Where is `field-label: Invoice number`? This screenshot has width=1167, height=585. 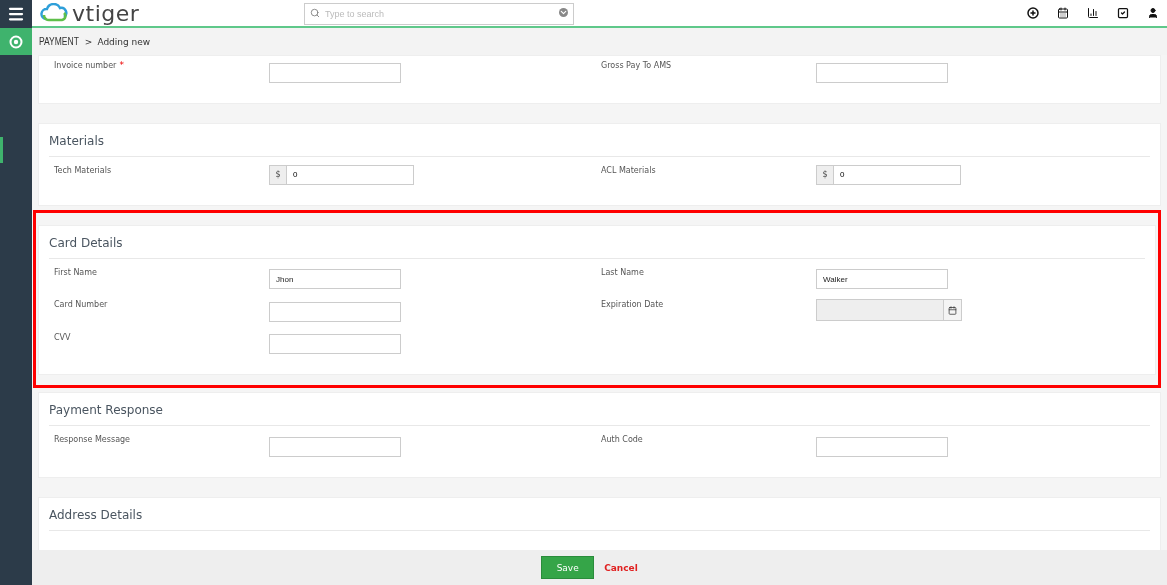 field-label: Invoice number is located at coordinates (85, 66).